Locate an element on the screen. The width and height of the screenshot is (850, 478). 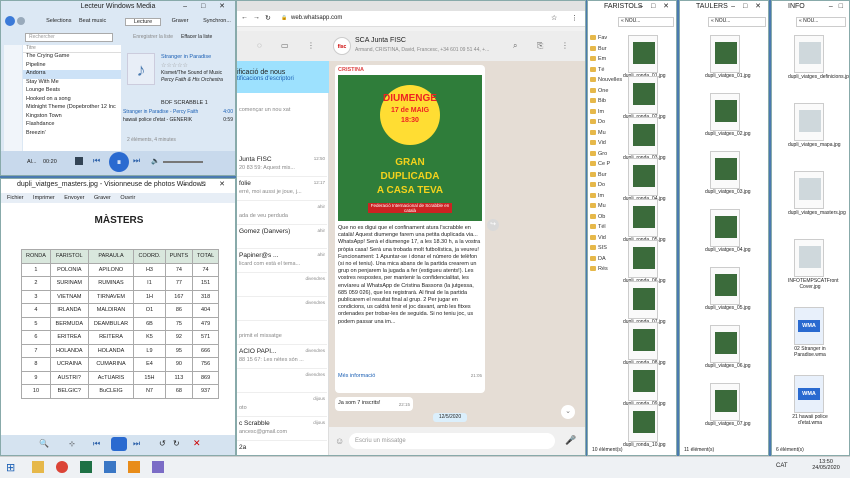
nav-tree-item: DA is located at coordinates (598, 259).